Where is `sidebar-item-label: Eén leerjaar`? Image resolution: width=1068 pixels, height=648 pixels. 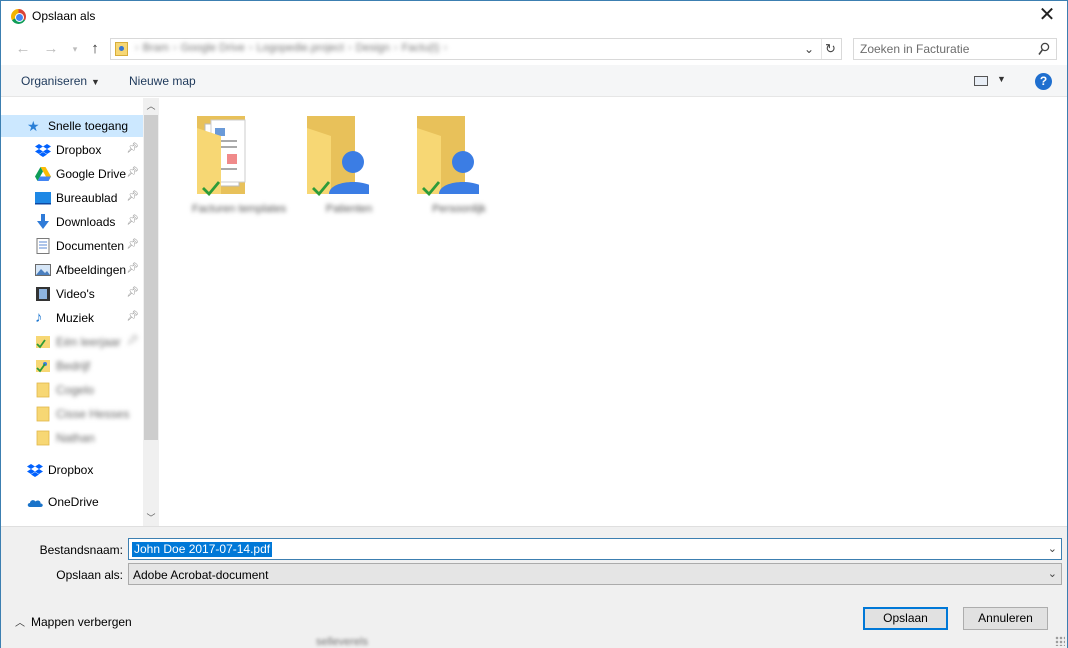 sidebar-item-label: Eén leerjaar is located at coordinates (88, 342).